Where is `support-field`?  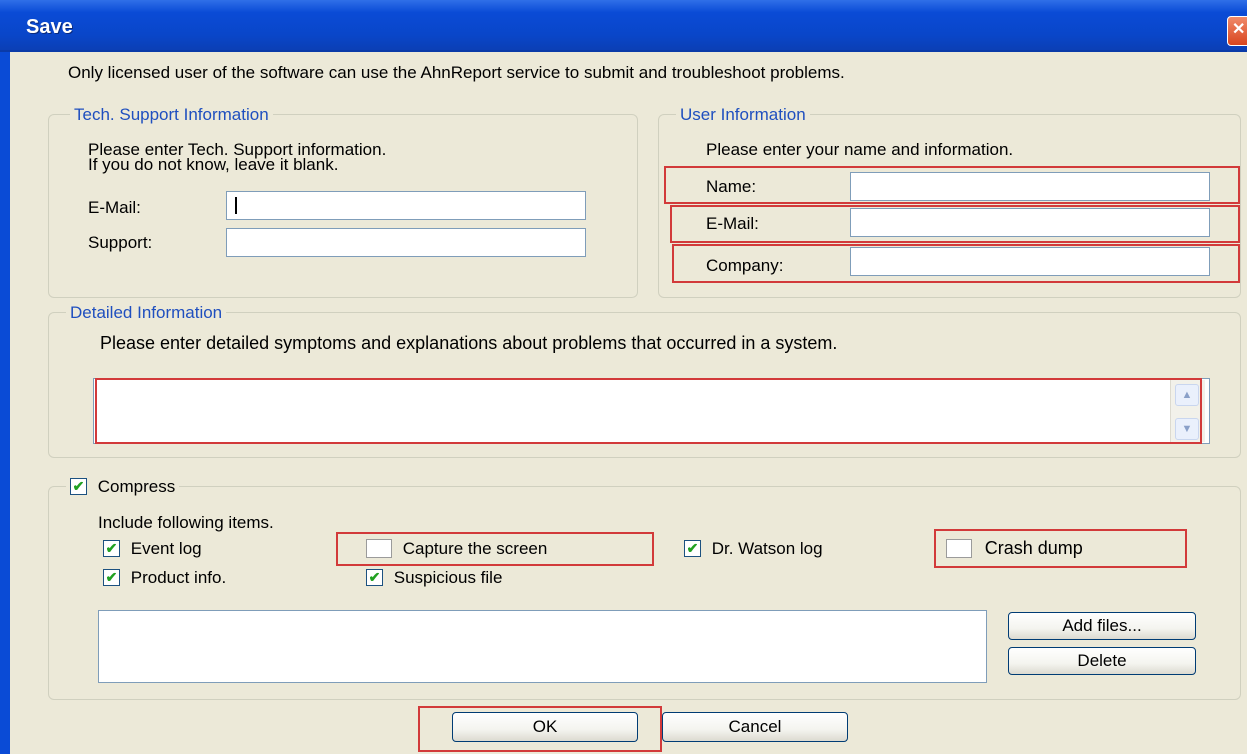 support-field is located at coordinates (406, 242).